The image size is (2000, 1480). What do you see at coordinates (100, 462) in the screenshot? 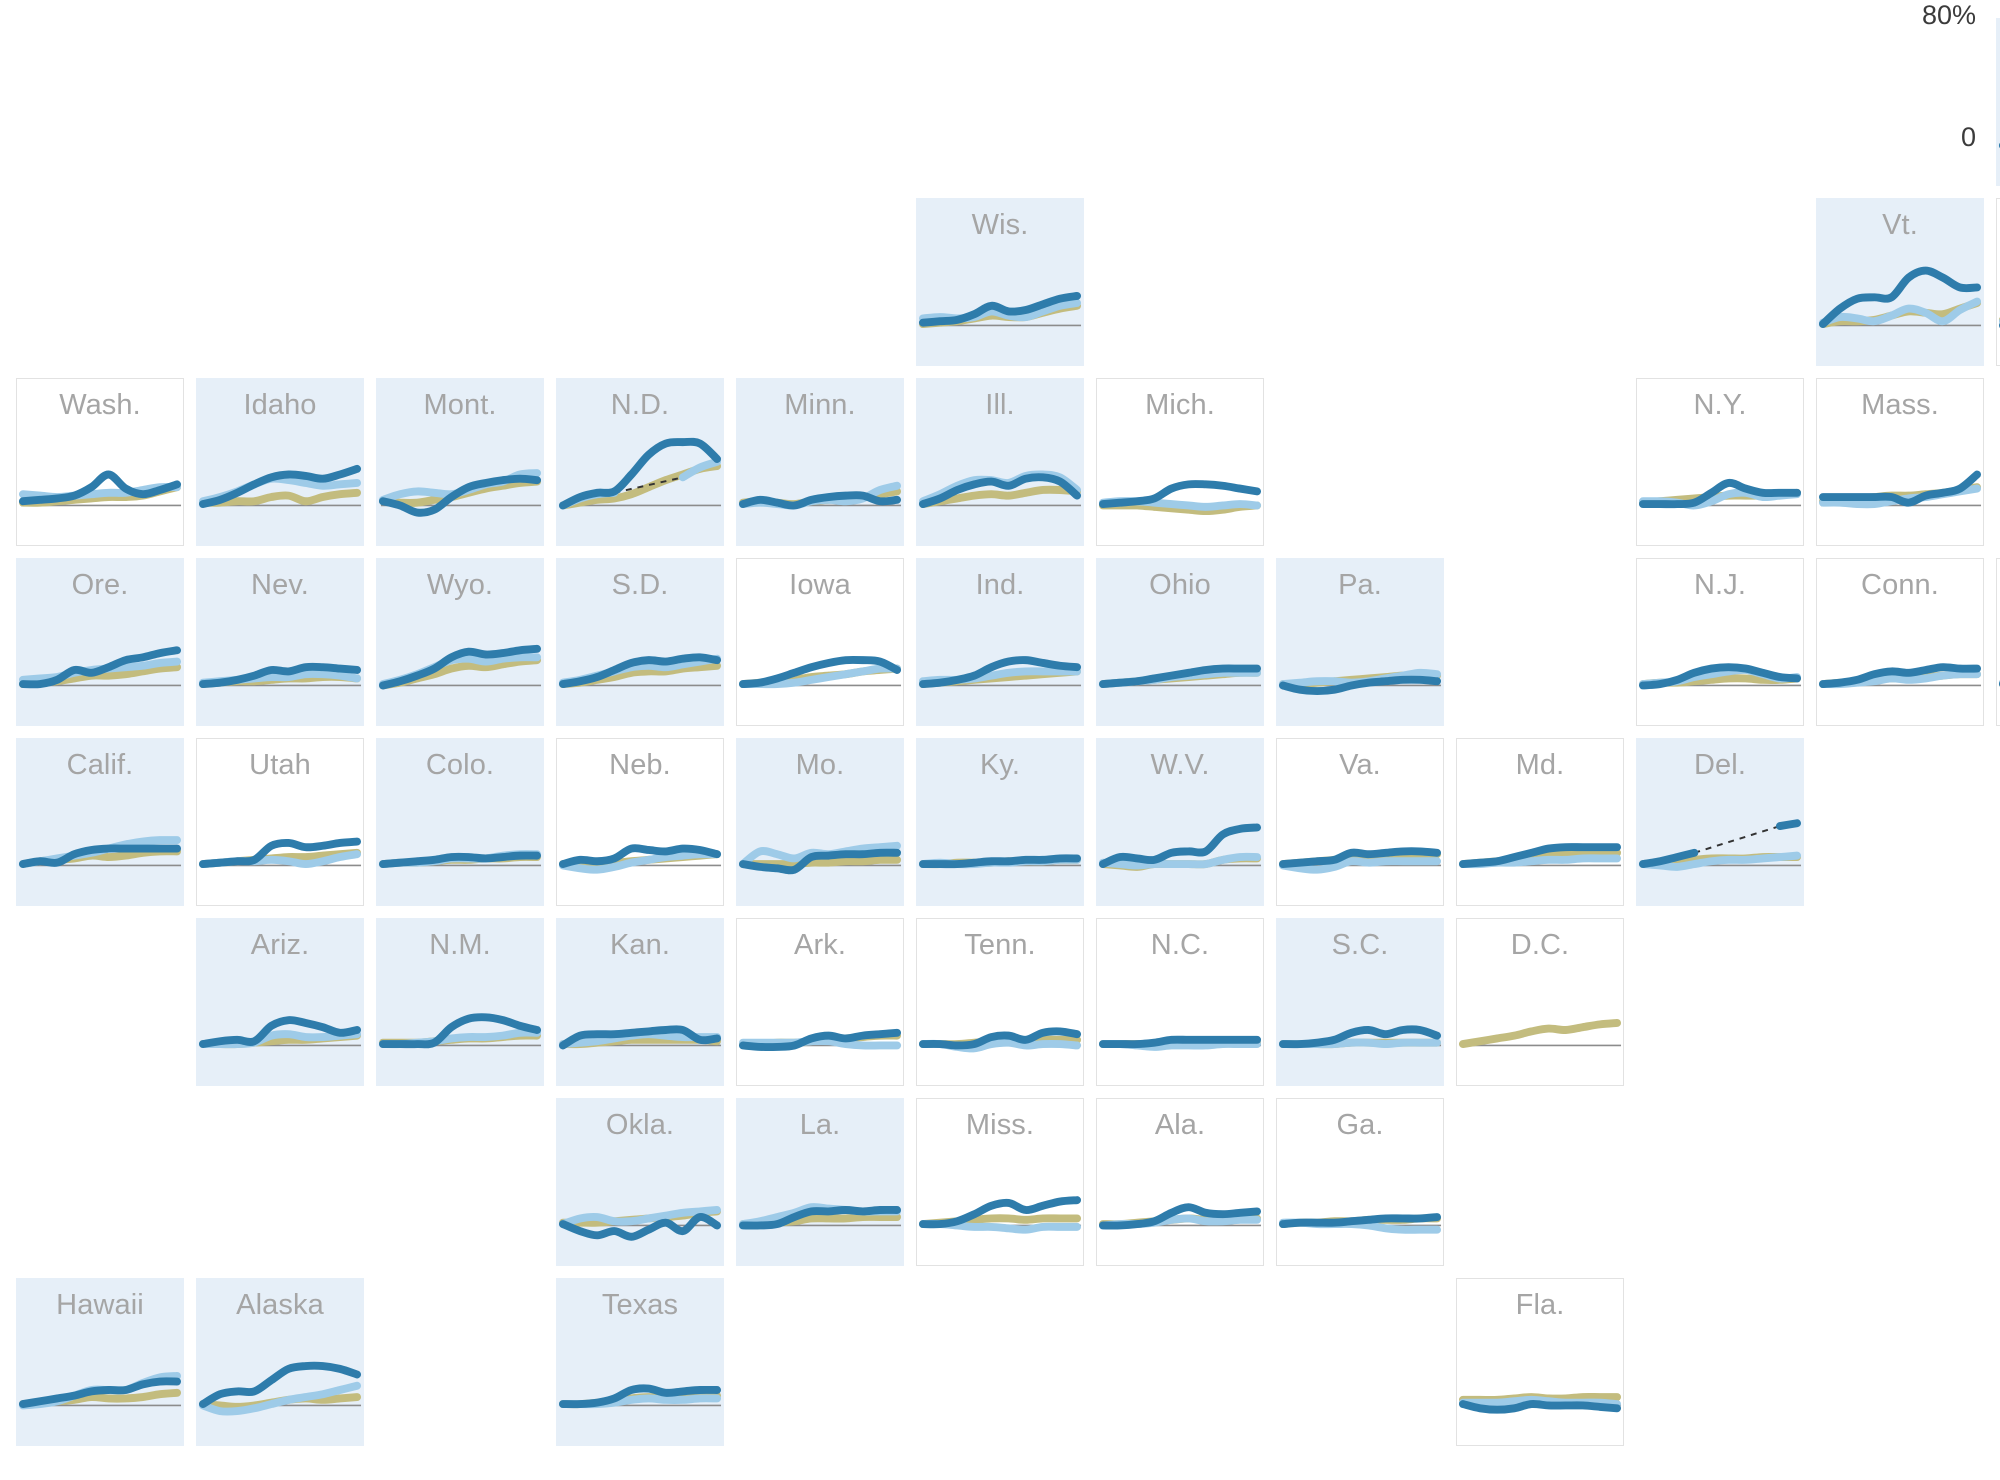
I see `state-tile-wash: Wash.` at bounding box center [100, 462].